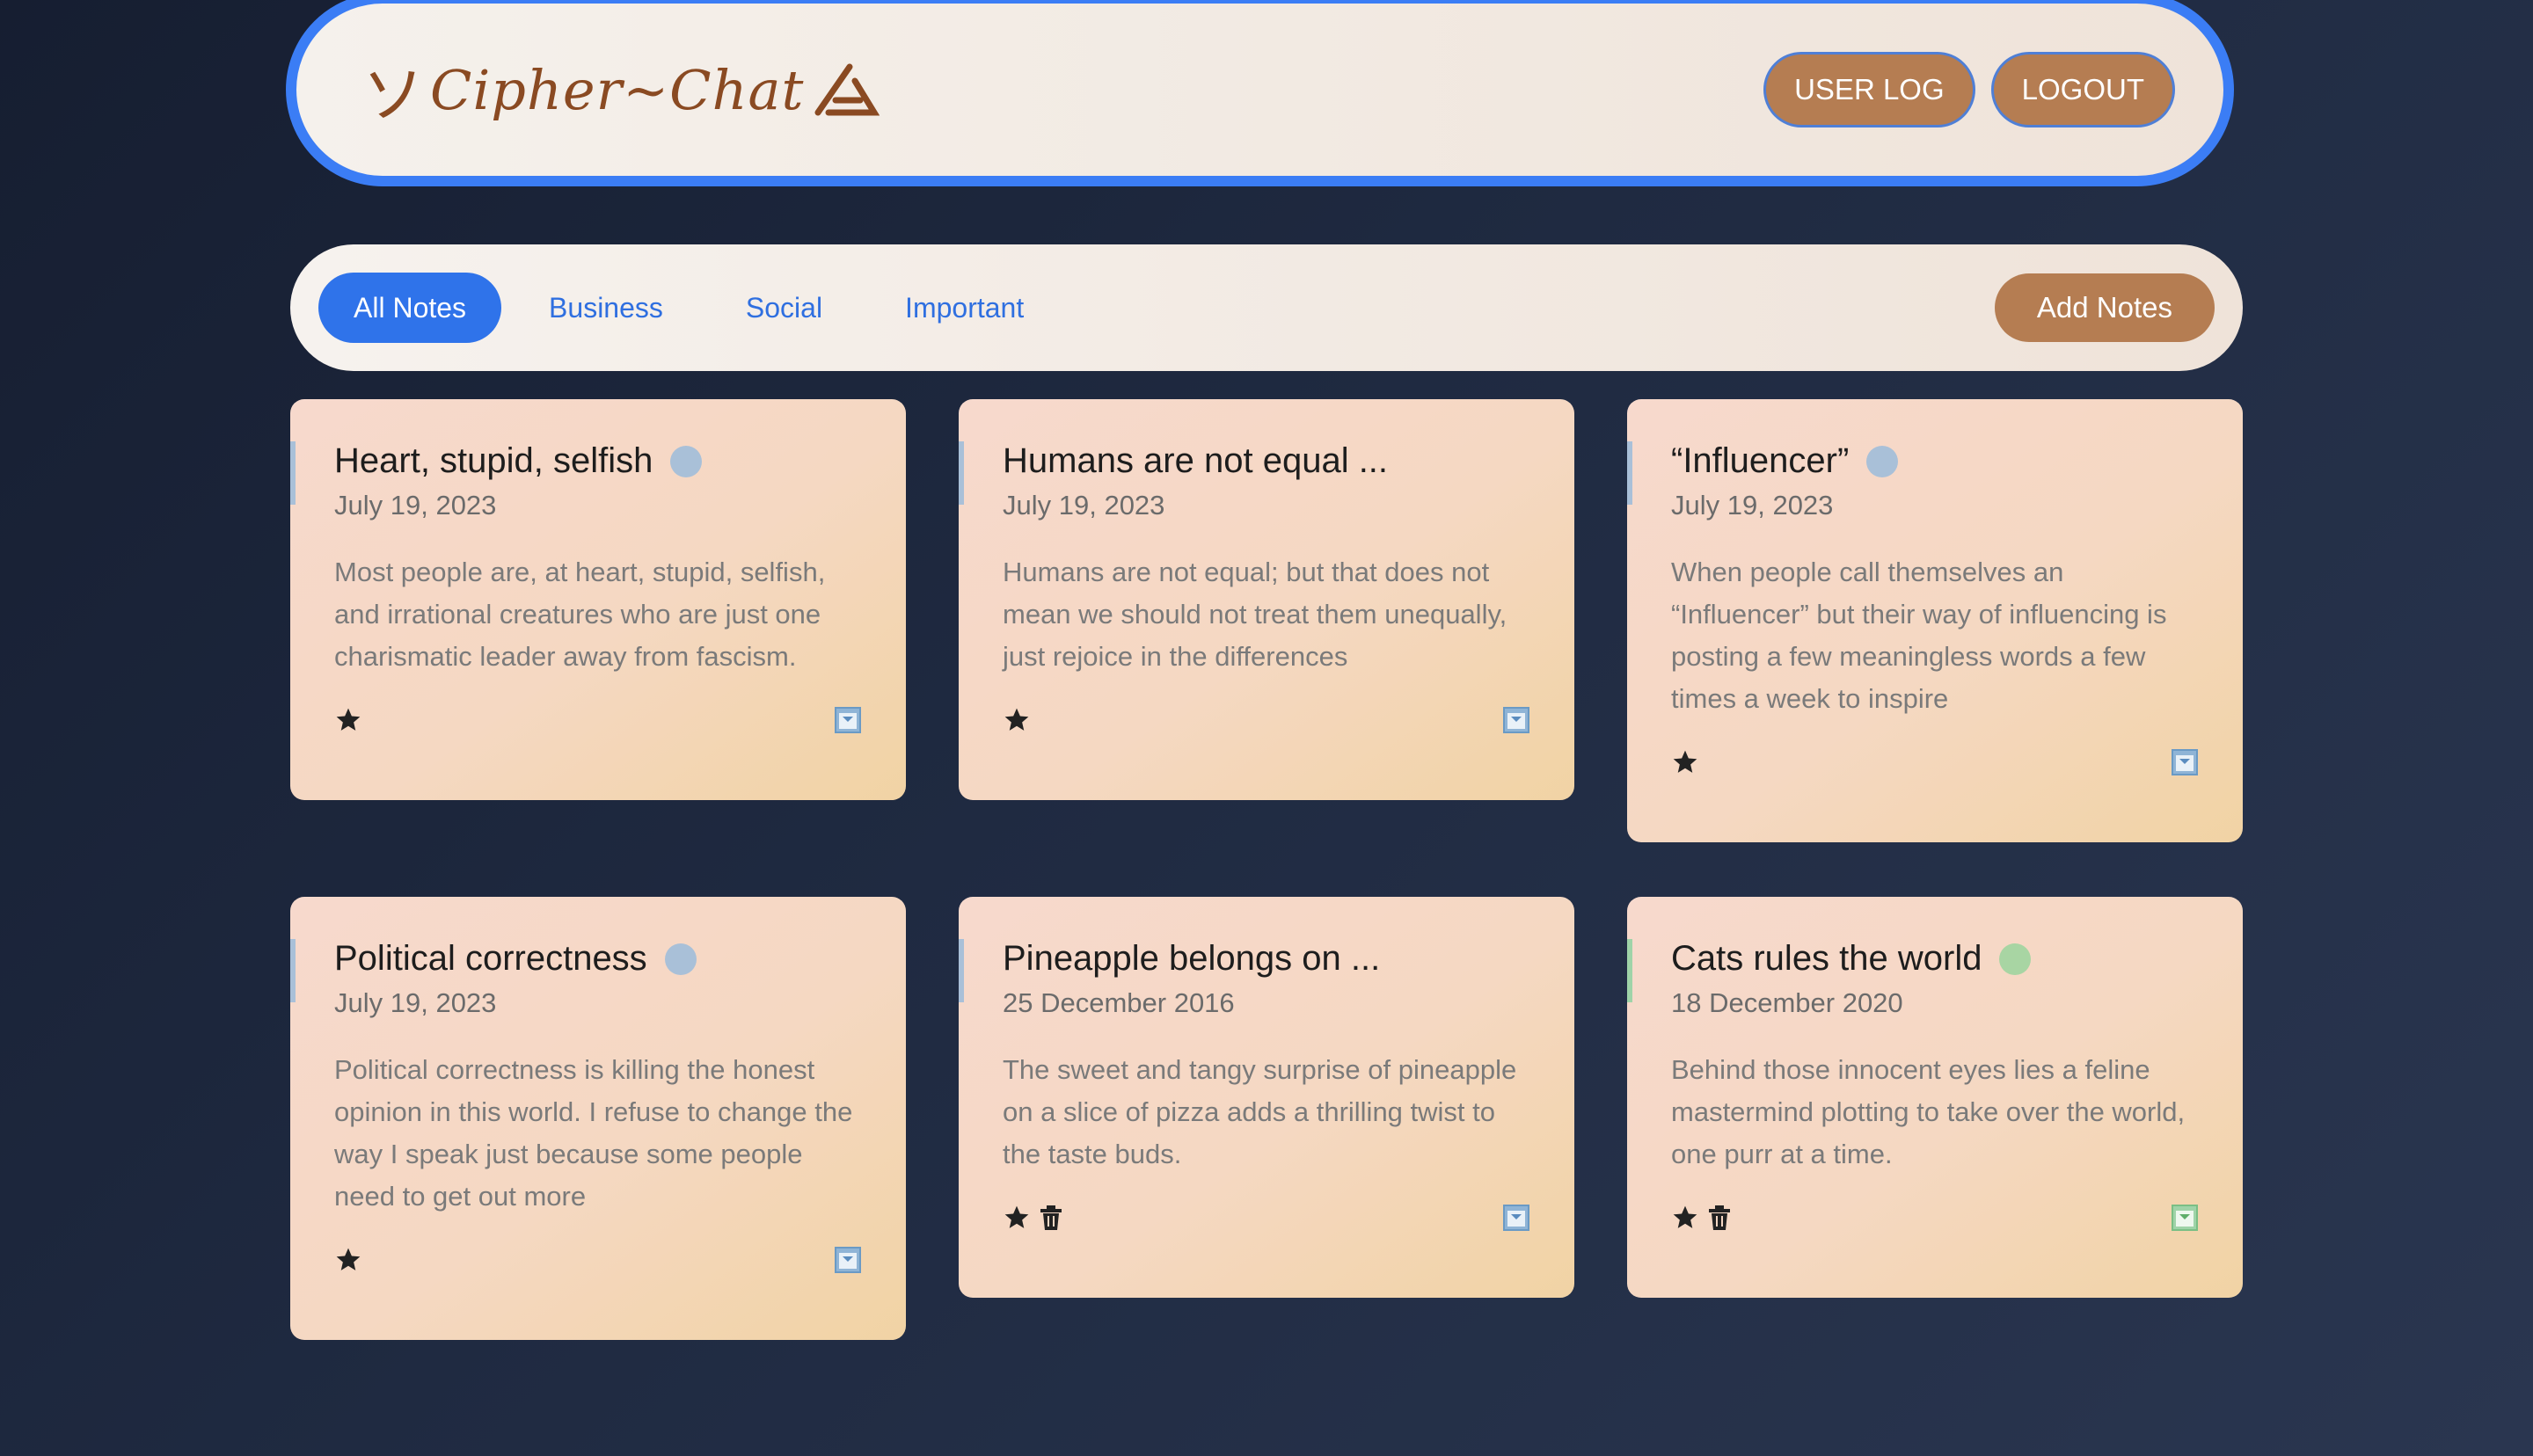  What do you see at coordinates (410, 308) in the screenshot?
I see `tab-all-notes: All Notes` at bounding box center [410, 308].